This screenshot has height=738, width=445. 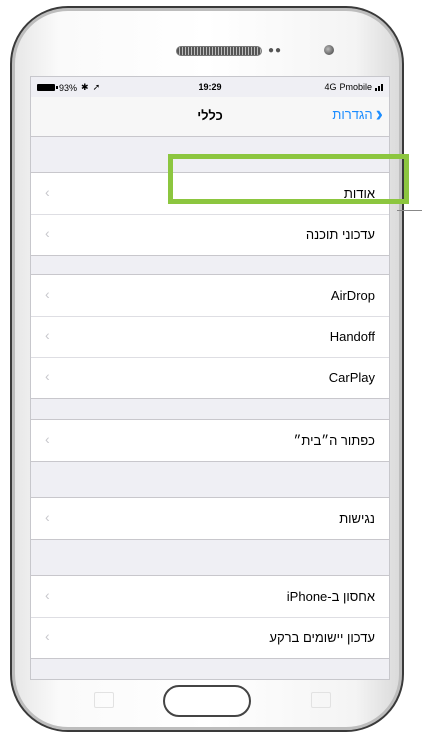 I want to click on settings-row-airdrop: AirDrop ‹, so click(x=210, y=295).